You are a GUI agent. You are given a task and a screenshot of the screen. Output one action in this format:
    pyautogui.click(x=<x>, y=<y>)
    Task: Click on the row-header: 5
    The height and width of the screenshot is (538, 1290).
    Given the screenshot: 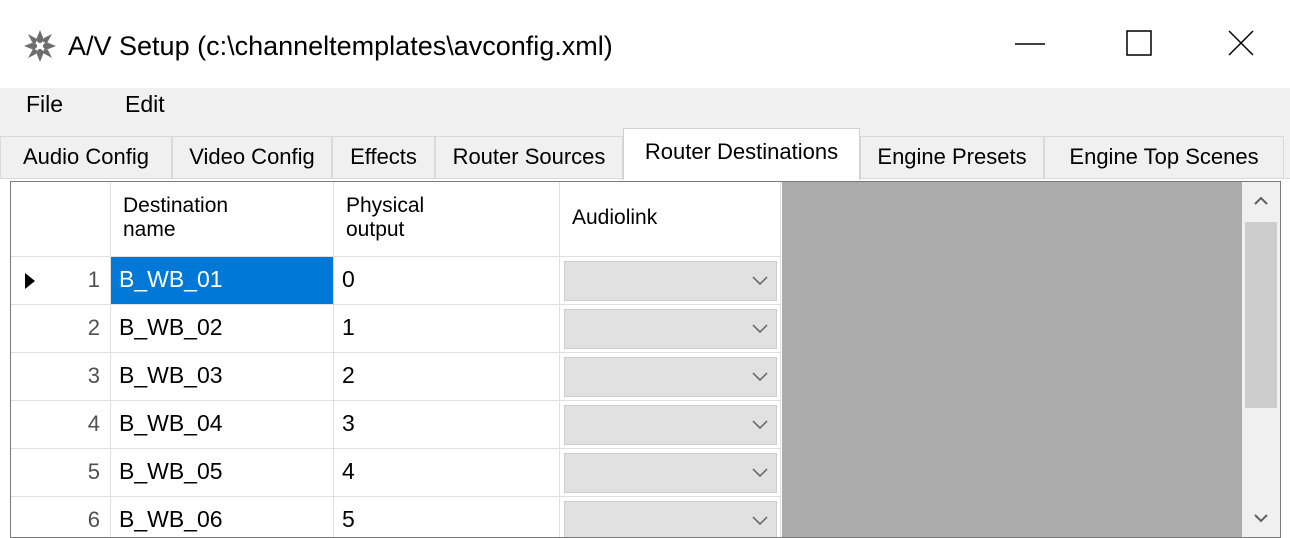 What is the action you would take?
    pyautogui.click(x=61, y=473)
    